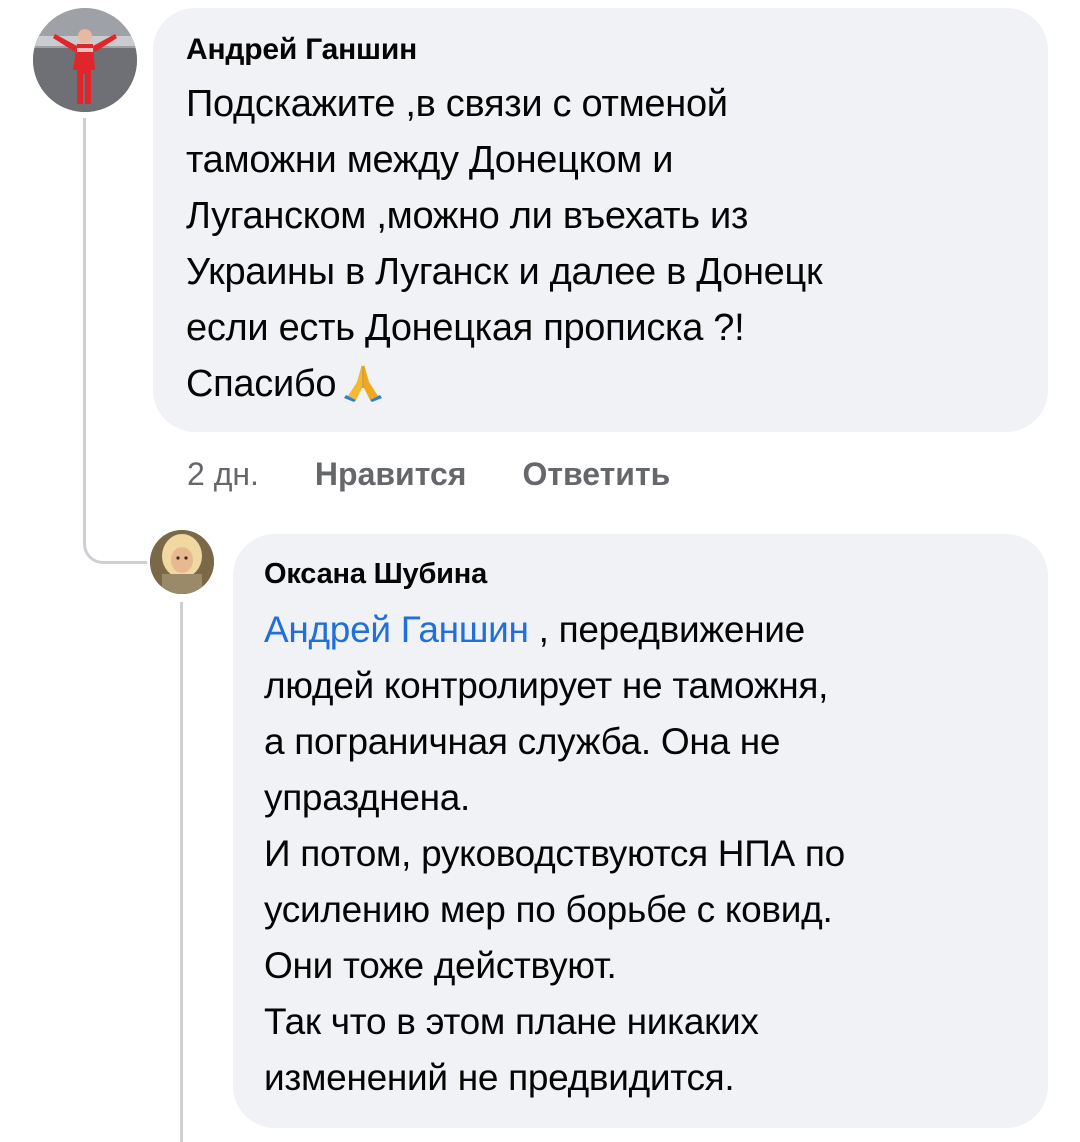  What do you see at coordinates (499, 1077) in the screenshot?
I see `reply-line: изменений не предвидится.` at bounding box center [499, 1077].